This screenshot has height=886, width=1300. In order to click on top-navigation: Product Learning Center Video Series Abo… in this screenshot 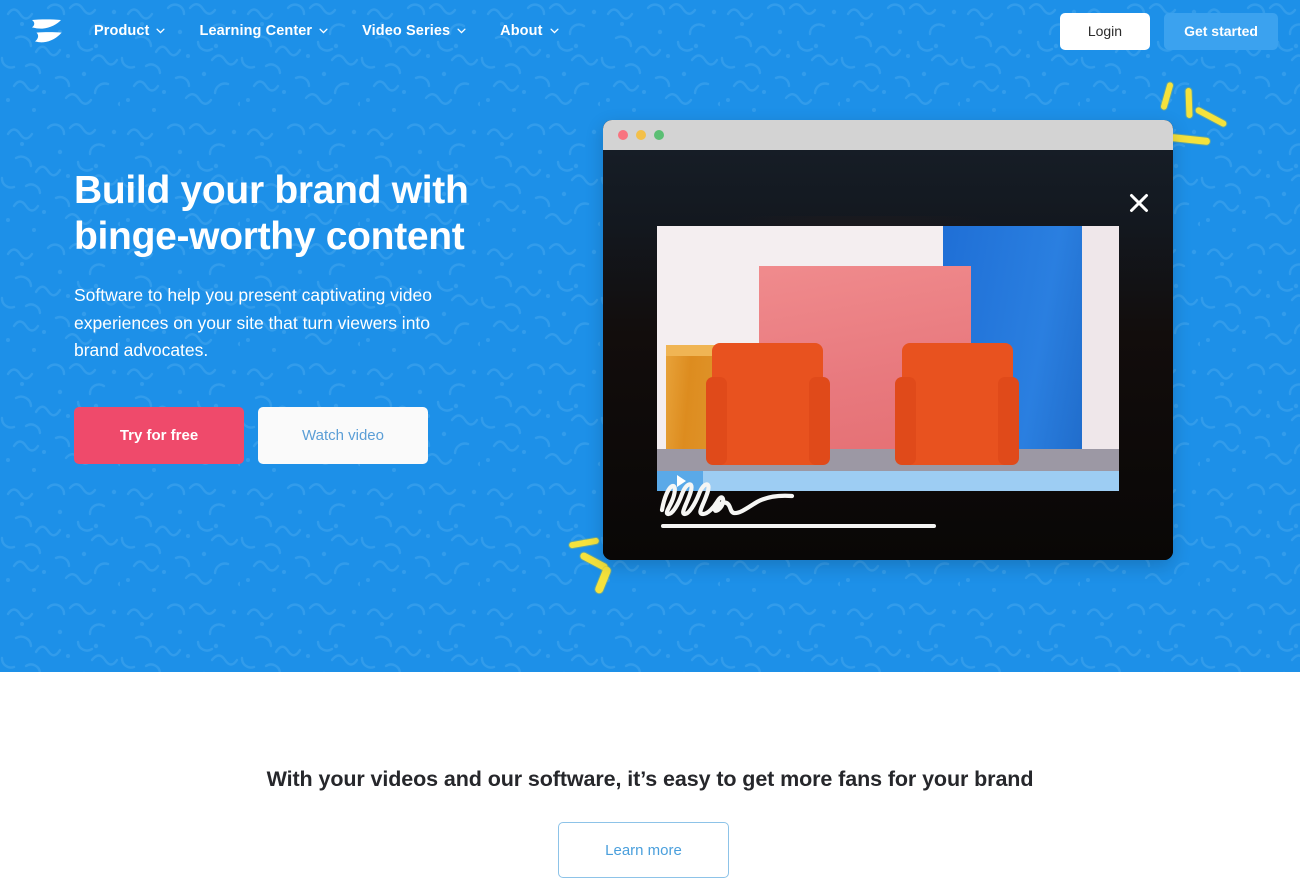, I will do `click(650, 31)`.